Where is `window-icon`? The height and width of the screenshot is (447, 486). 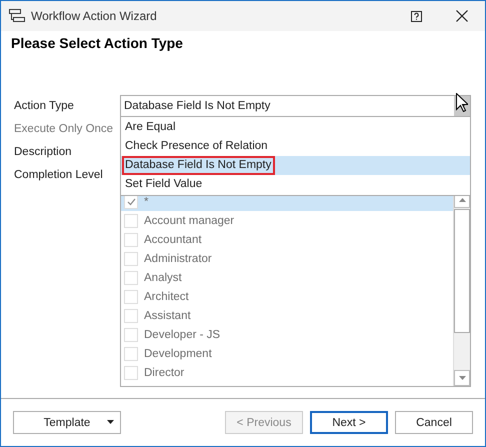
window-icon is located at coordinates (17, 16).